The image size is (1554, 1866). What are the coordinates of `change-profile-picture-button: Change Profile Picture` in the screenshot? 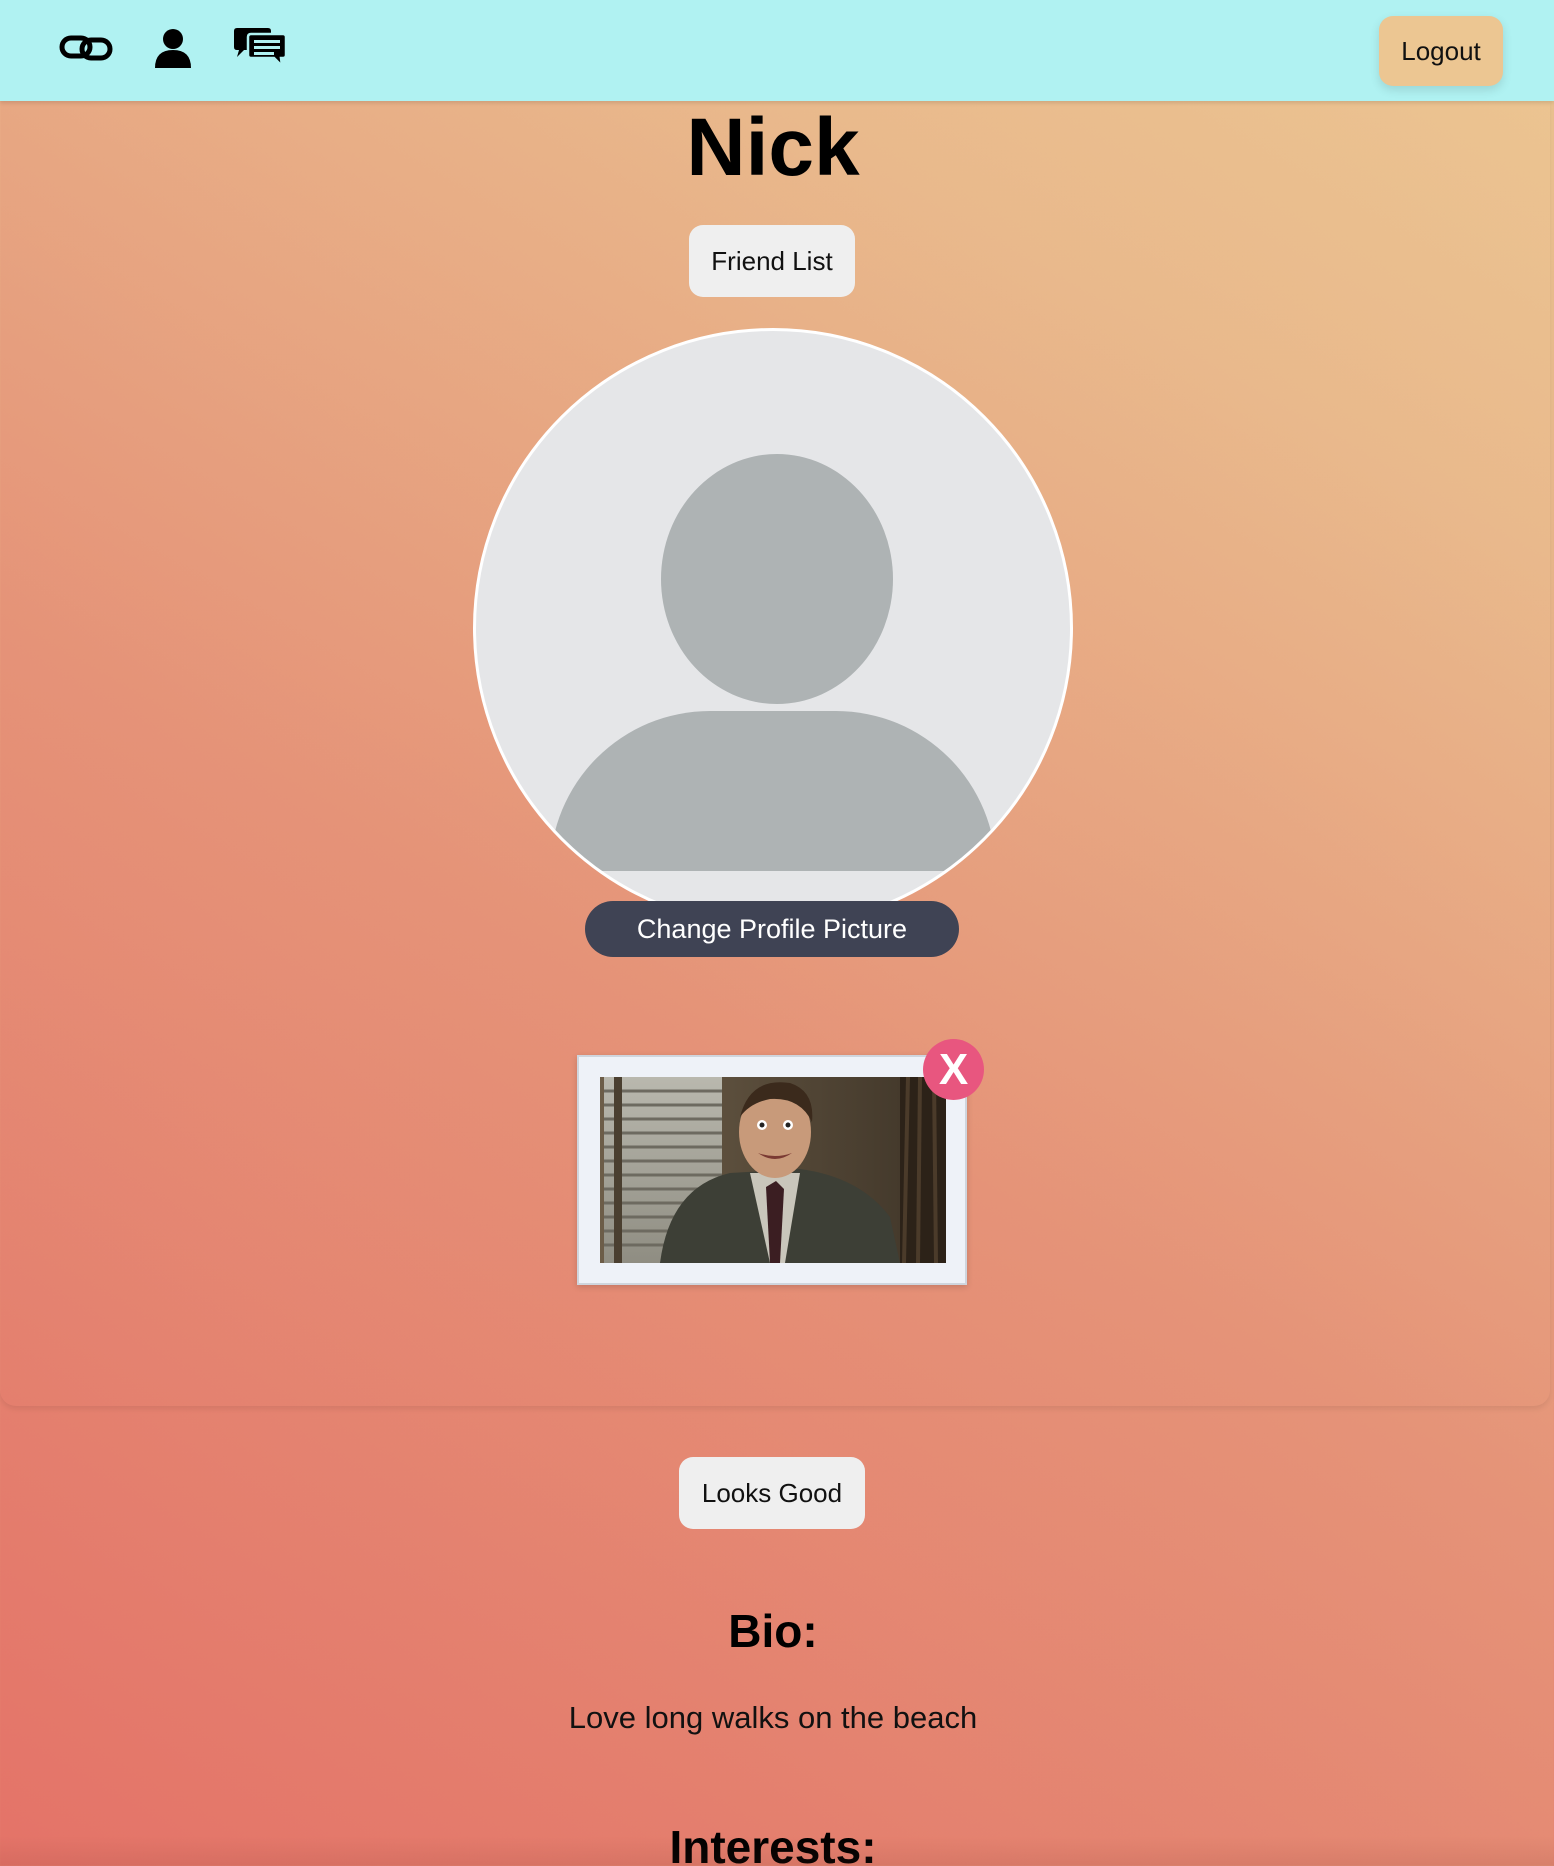 It's located at (772, 929).